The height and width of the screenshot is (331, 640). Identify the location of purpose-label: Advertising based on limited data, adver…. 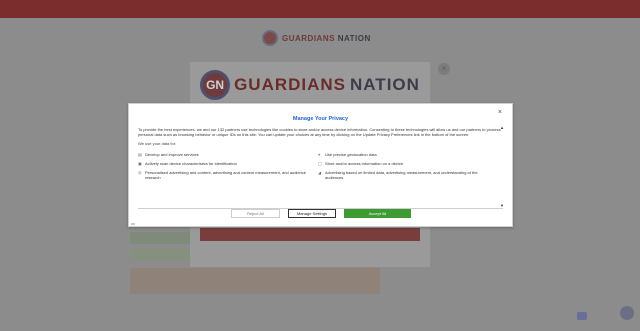
(401, 175).